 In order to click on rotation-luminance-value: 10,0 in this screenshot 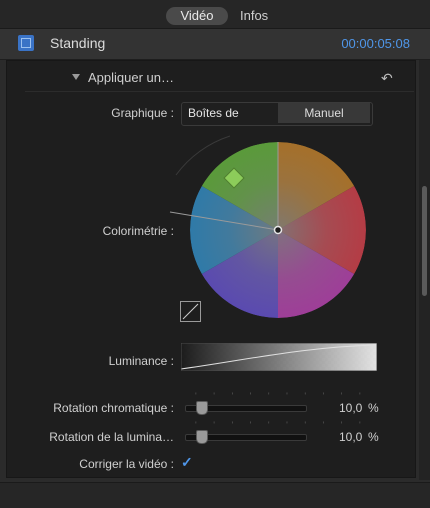, I will do `click(350, 437)`.